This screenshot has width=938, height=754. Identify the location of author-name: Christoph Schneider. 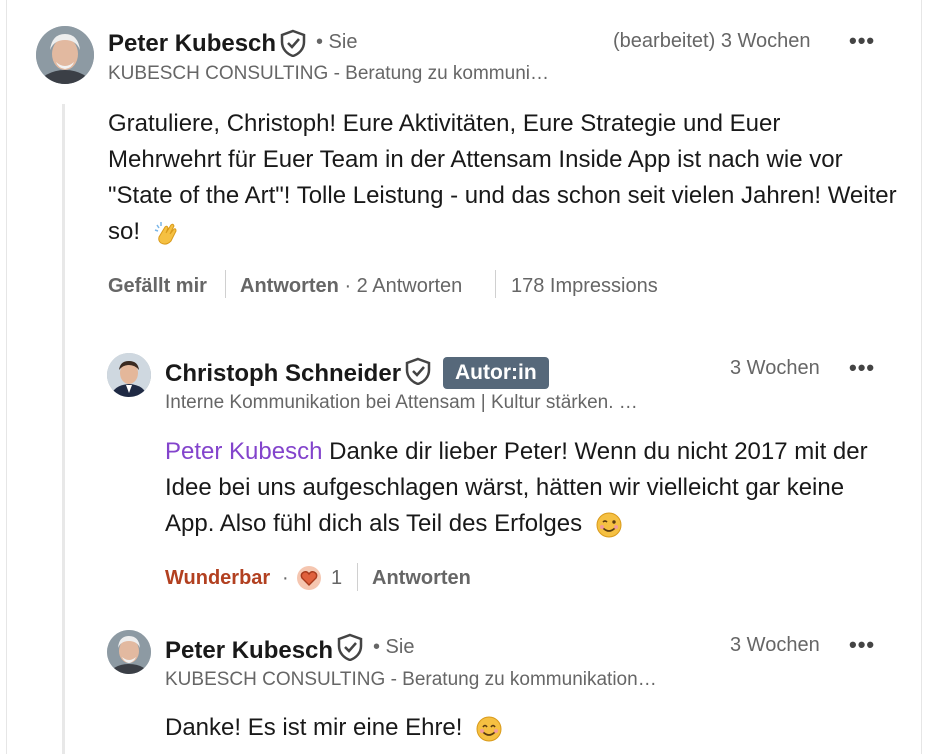
(283, 374).